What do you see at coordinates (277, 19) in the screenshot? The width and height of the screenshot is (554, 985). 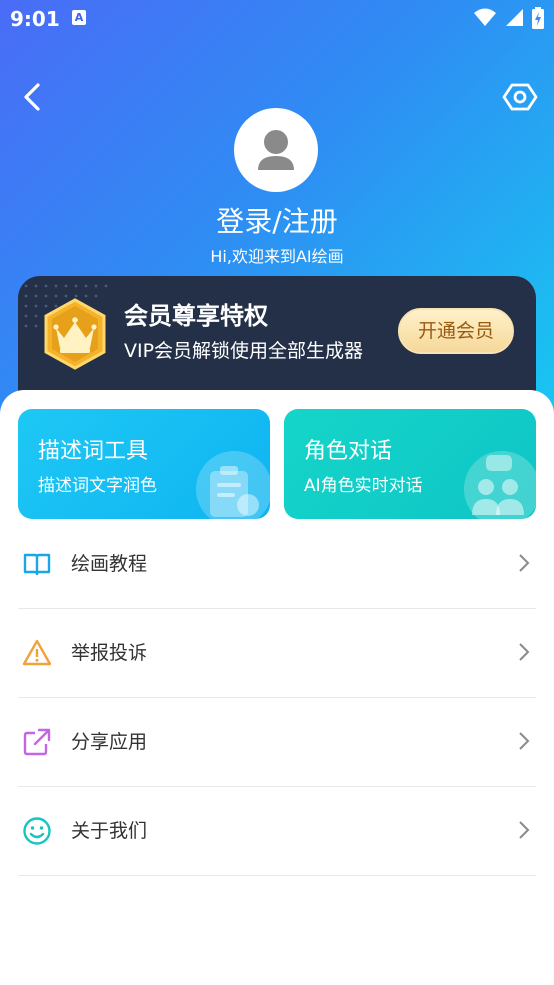 I see `status-bar: 9:01 A` at bounding box center [277, 19].